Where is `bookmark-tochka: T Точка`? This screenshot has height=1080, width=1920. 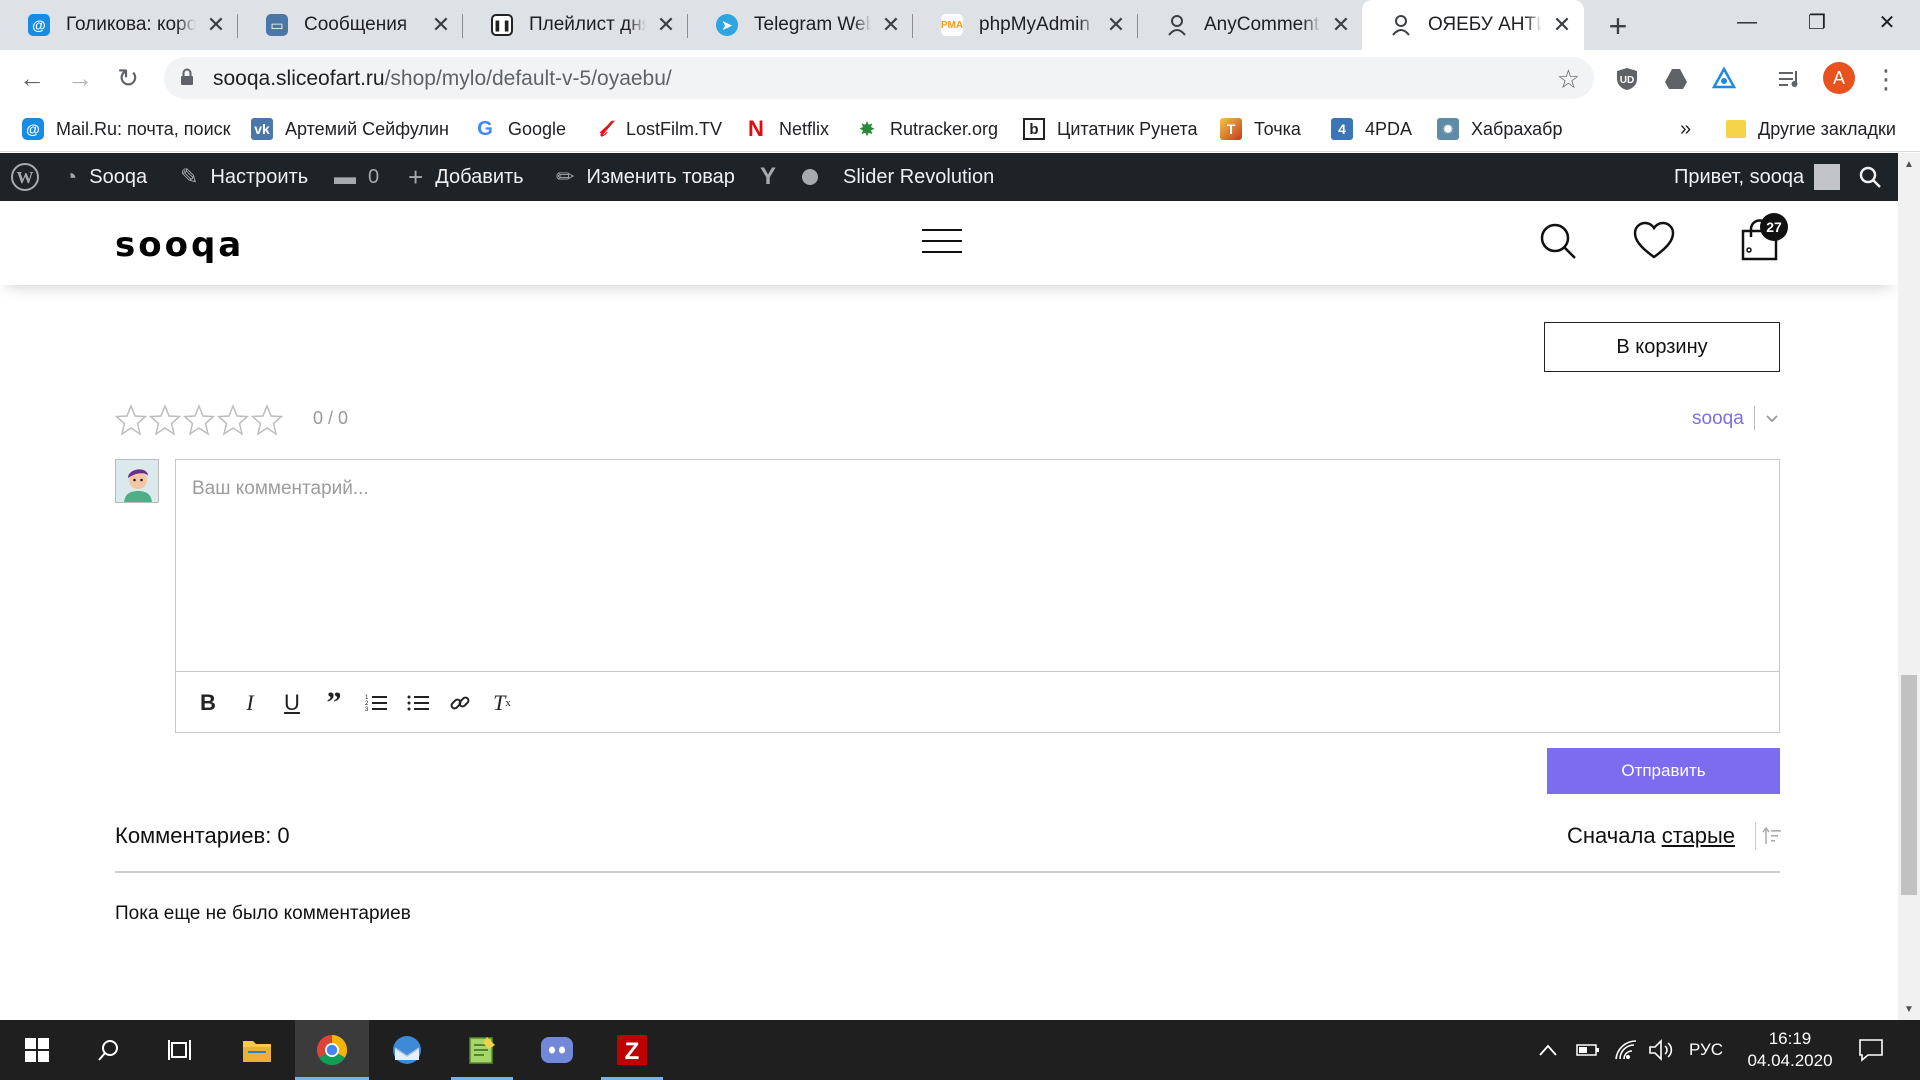 bookmark-tochka: T Точка is located at coordinates (1260, 129).